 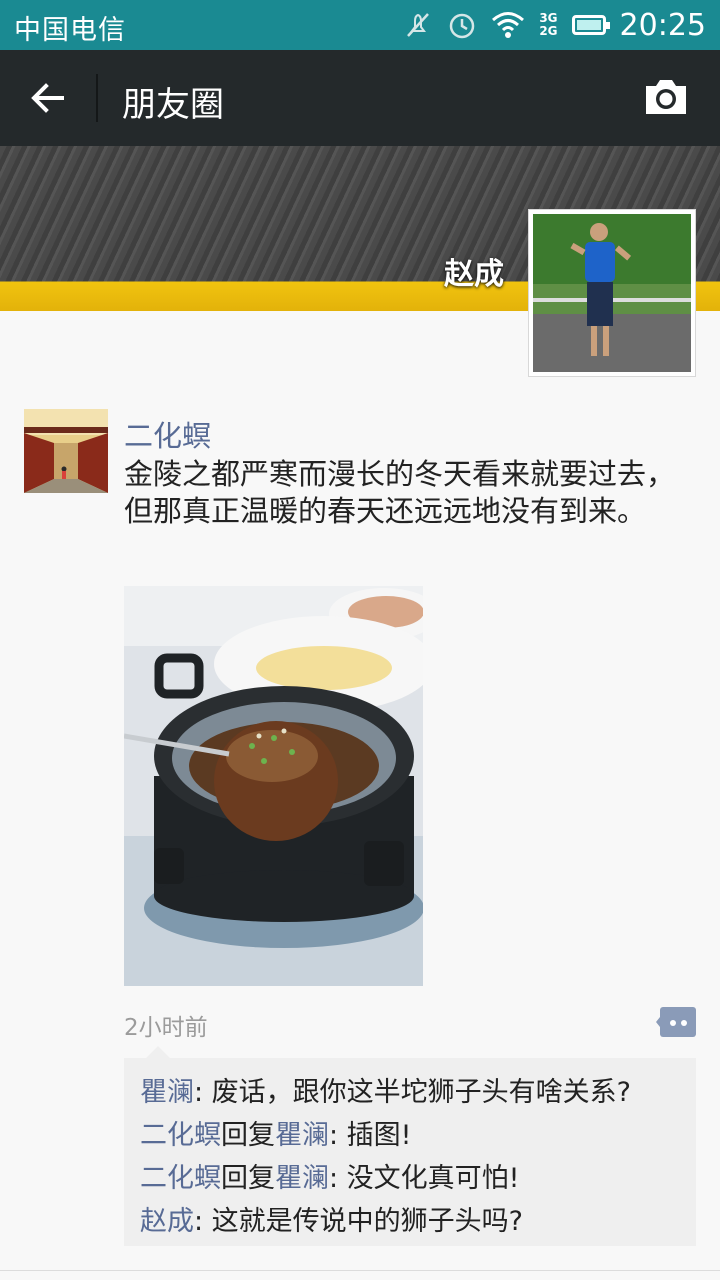 What do you see at coordinates (70, 30) in the screenshot?
I see `carrier-label: 中国电信` at bounding box center [70, 30].